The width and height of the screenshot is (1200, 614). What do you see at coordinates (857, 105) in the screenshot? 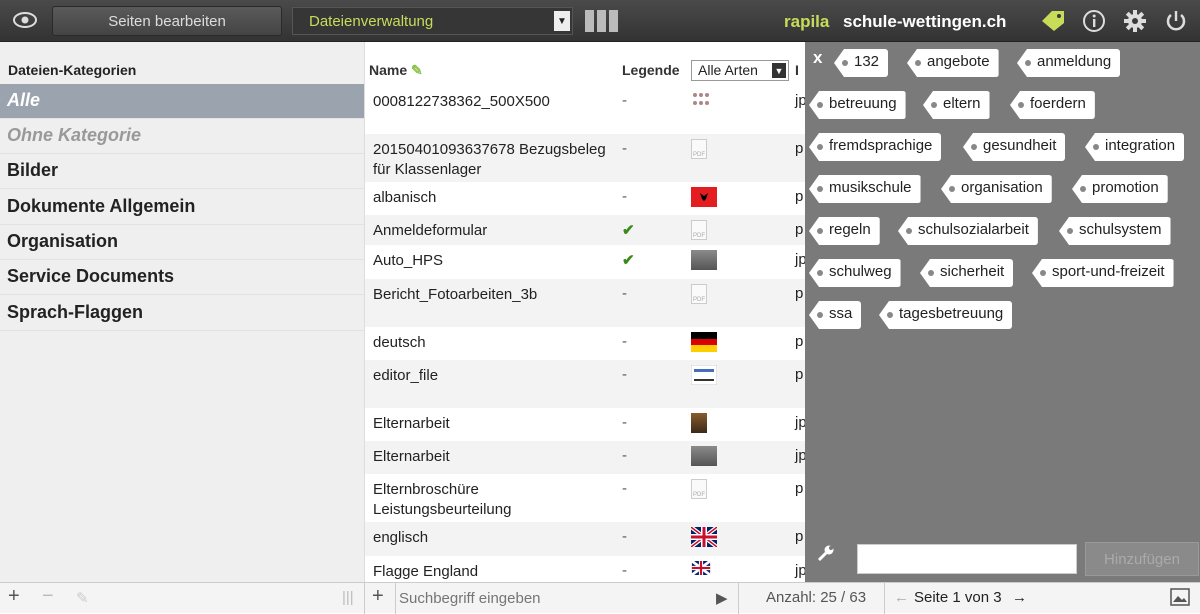
I see `tag-betreuung: betreuung` at bounding box center [857, 105].